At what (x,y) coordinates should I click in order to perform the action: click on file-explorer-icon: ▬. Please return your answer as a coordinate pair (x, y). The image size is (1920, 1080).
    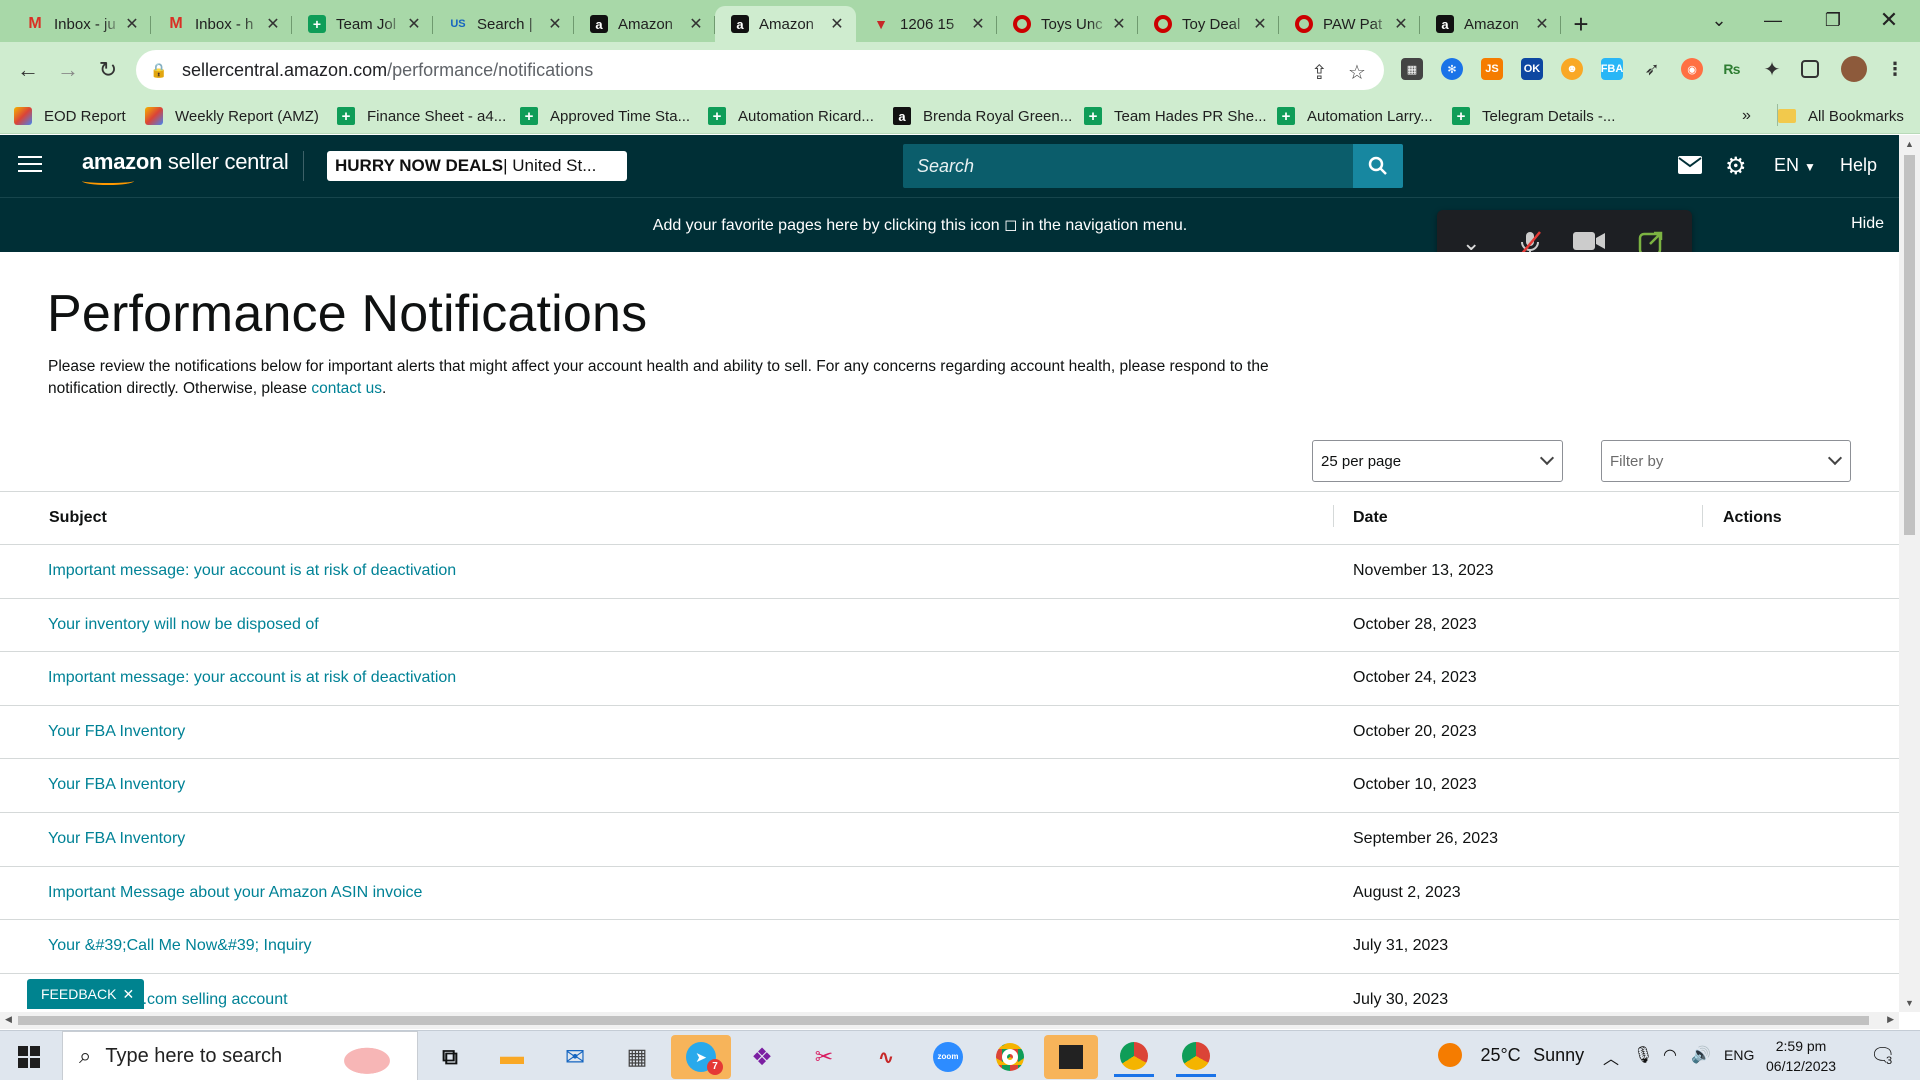
    Looking at the image, I should click on (512, 1057).